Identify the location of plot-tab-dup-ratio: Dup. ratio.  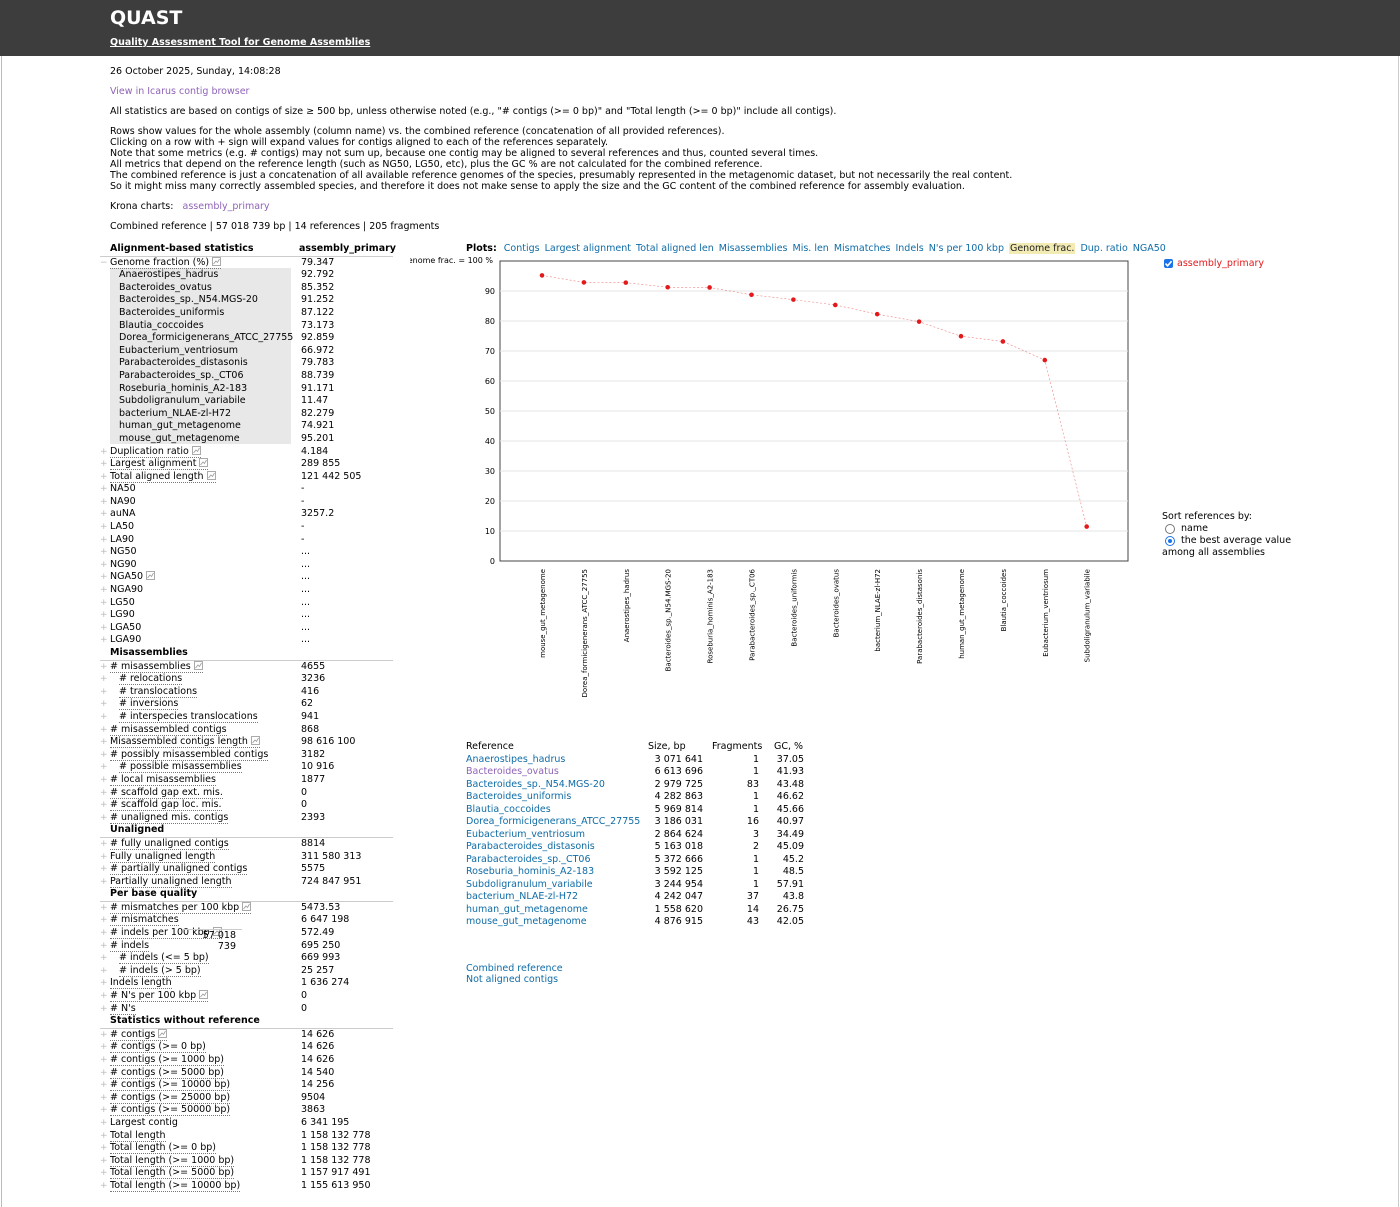
(1103, 248).